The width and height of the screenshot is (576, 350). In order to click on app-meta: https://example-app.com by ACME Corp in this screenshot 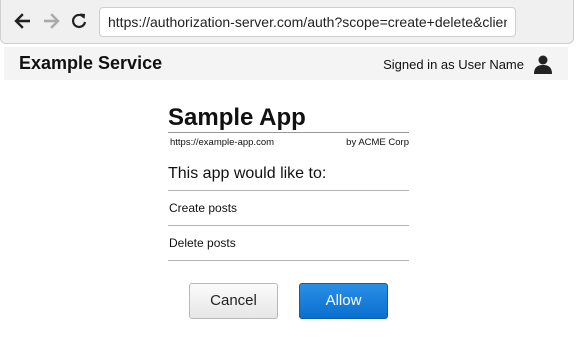, I will do `click(288, 141)`.